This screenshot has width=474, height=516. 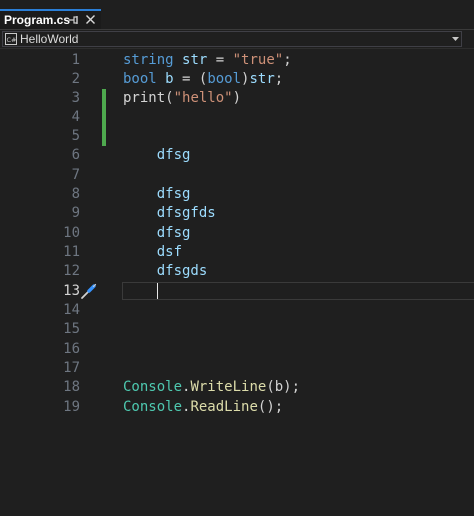 I want to click on chevron-down-icon, so click(x=455, y=39).